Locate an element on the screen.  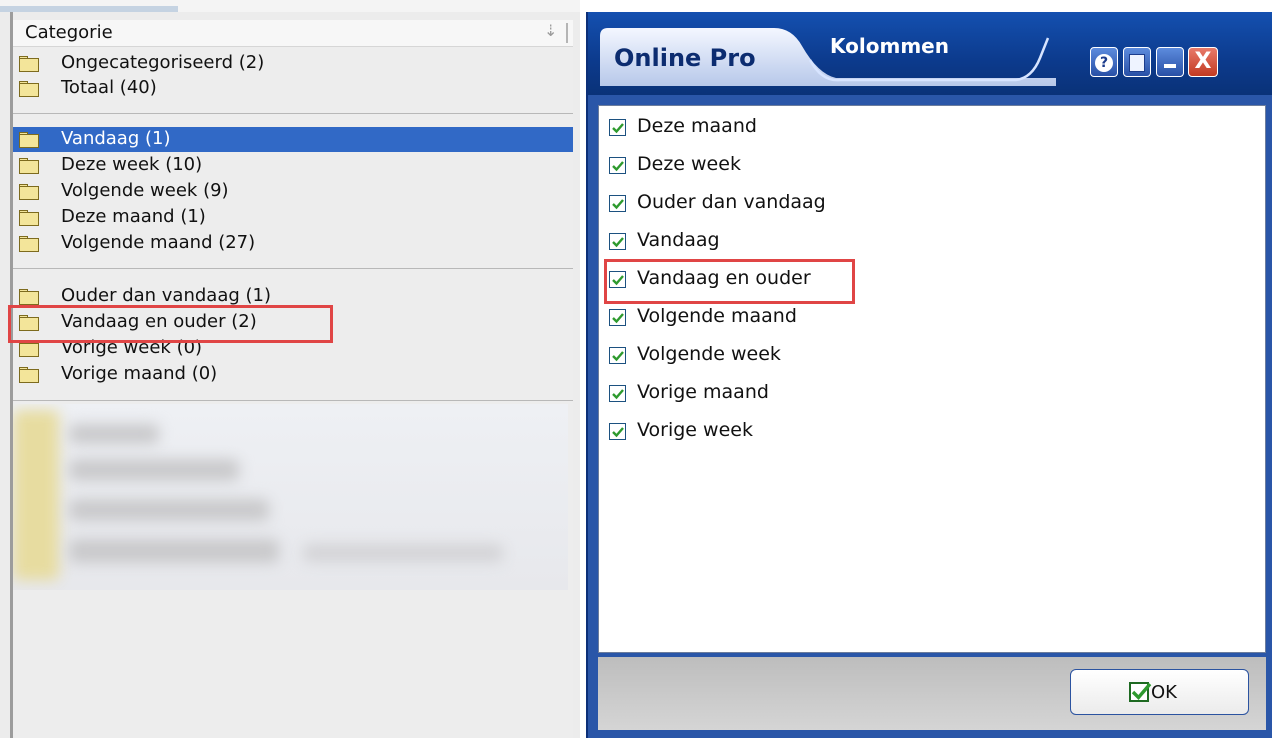
blurred-content is located at coordinates (290, 497).